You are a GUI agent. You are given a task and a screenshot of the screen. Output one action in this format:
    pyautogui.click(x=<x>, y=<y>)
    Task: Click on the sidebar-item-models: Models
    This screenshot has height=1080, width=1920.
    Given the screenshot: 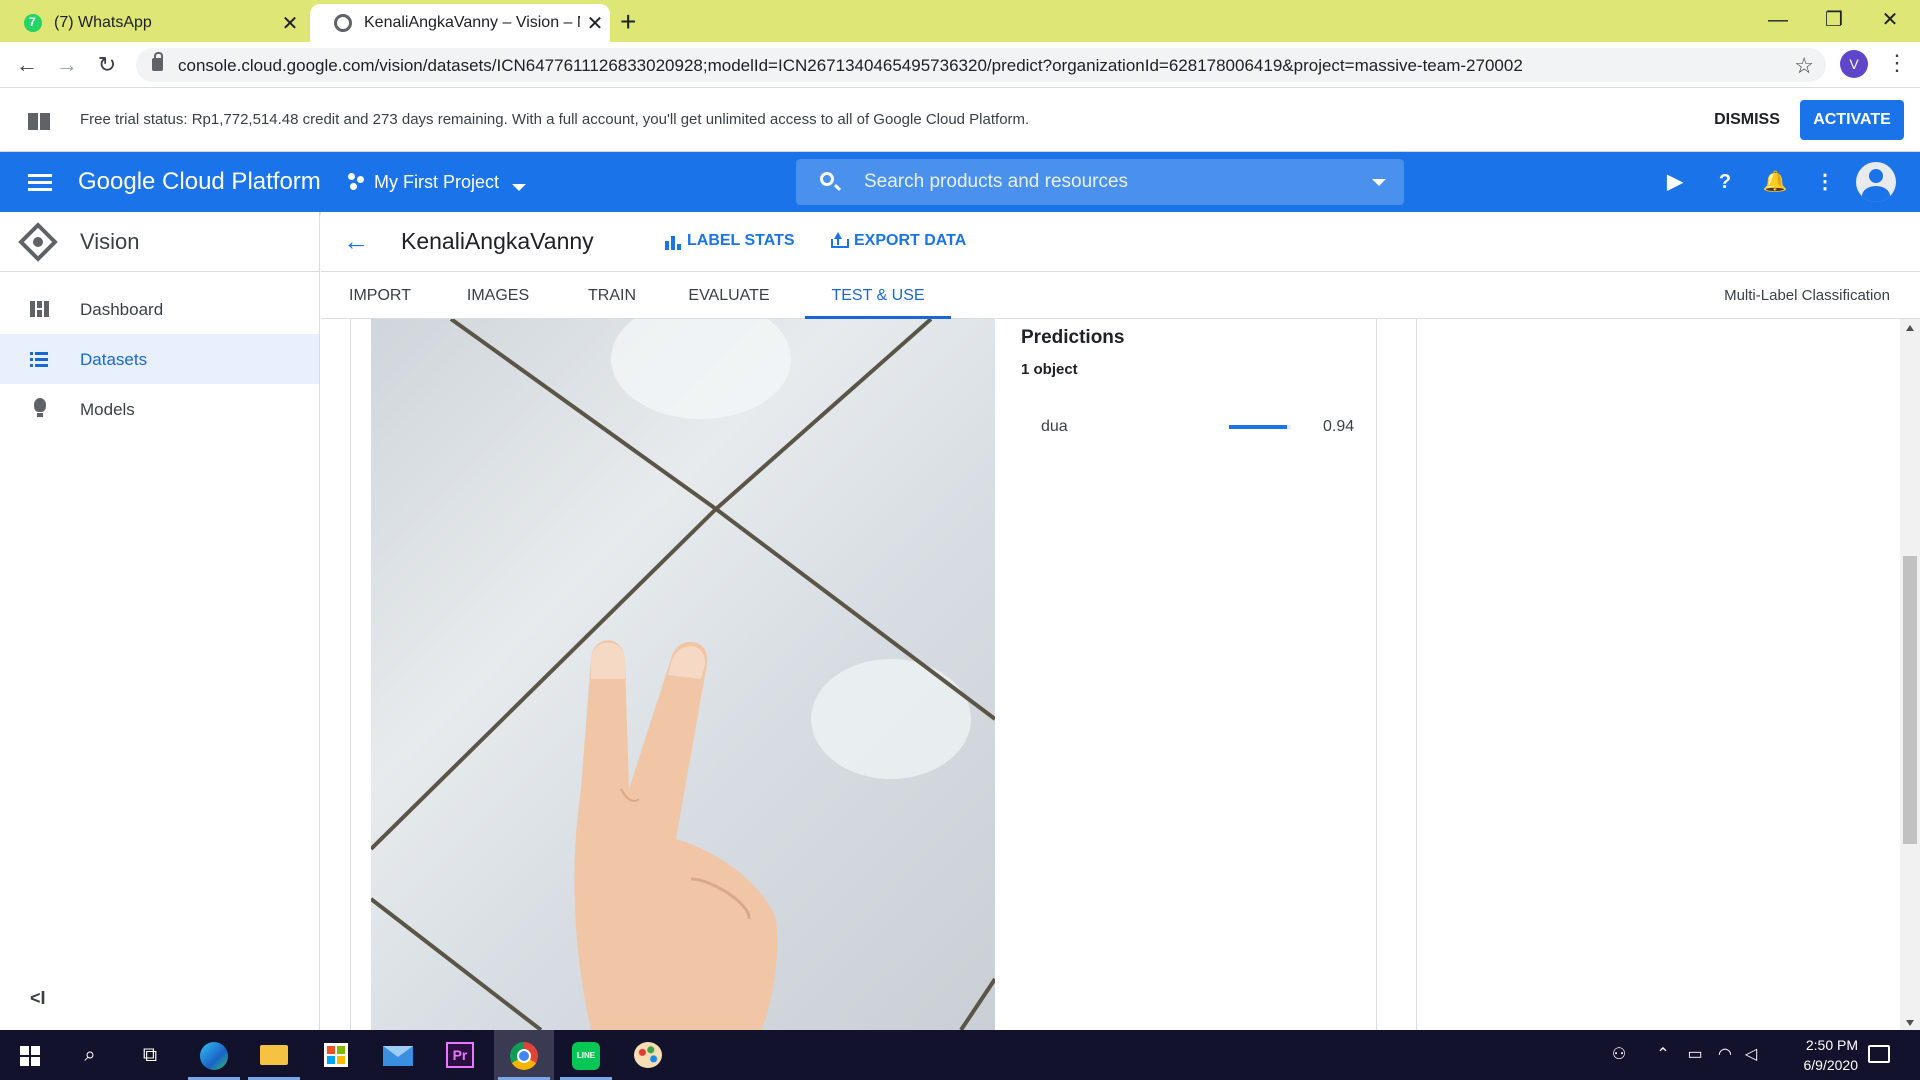 What is the action you would take?
    pyautogui.click(x=159, y=409)
    